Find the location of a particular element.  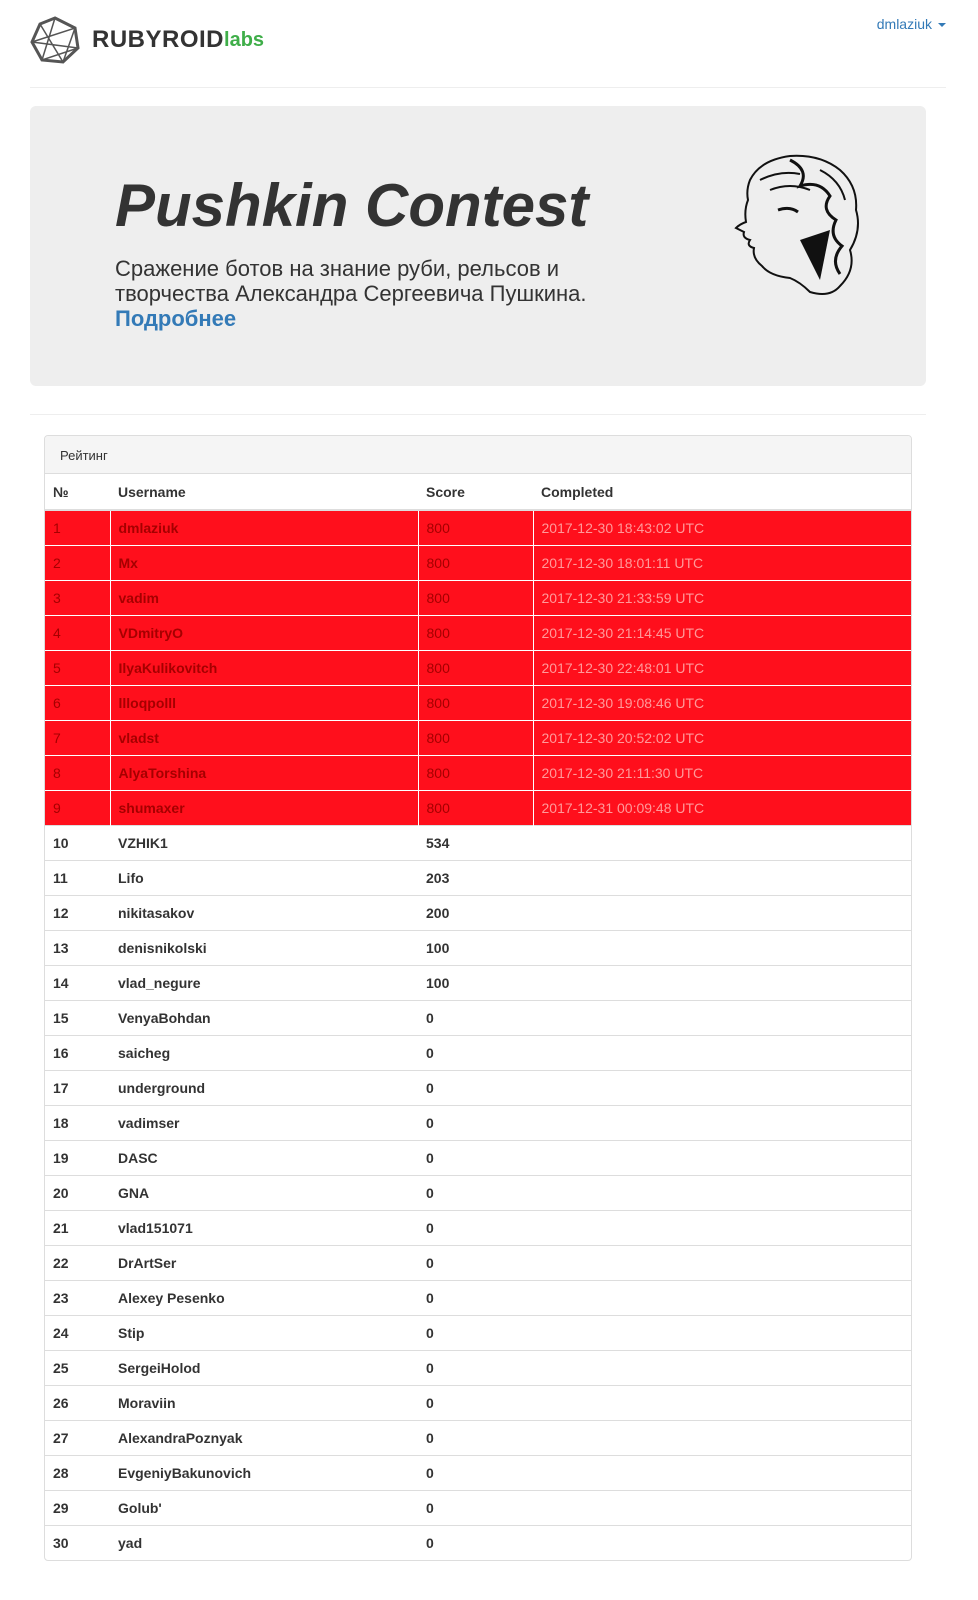

table-row: 26 Moraviin 0 is located at coordinates (478, 1402).